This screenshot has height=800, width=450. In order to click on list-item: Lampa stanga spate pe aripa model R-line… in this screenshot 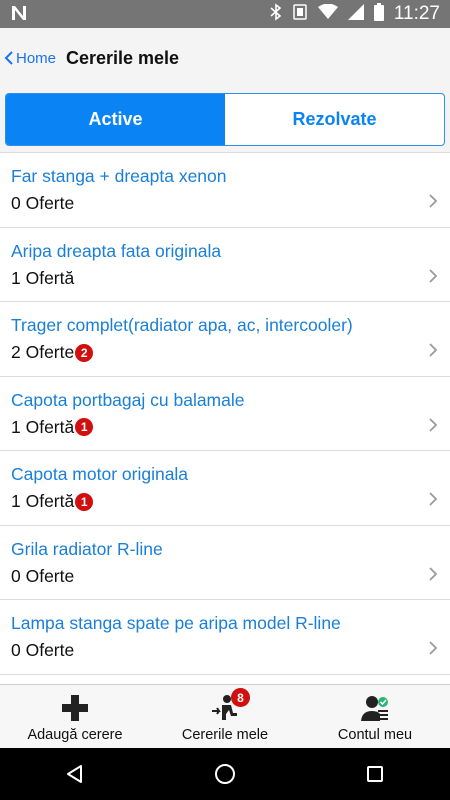, I will do `click(225, 637)`.